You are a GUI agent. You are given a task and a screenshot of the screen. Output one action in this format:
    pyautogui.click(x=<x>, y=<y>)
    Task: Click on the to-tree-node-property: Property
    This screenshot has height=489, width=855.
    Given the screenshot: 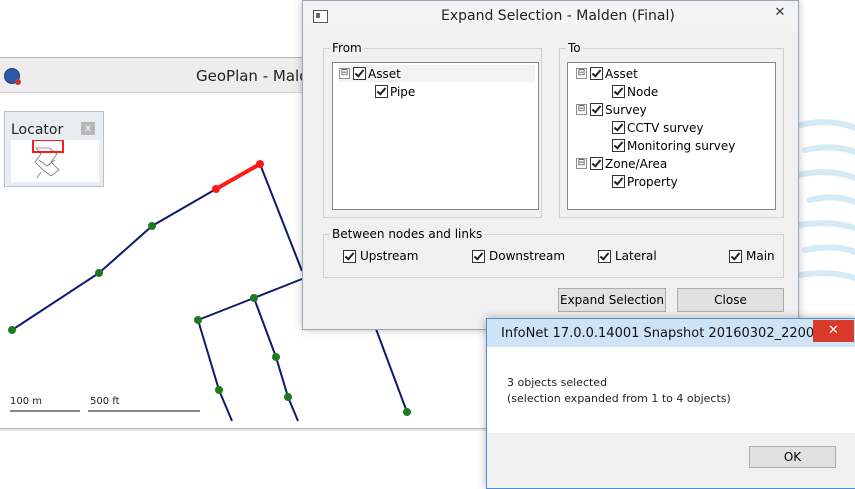 What is the action you would take?
    pyautogui.click(x=645, y=181)
    